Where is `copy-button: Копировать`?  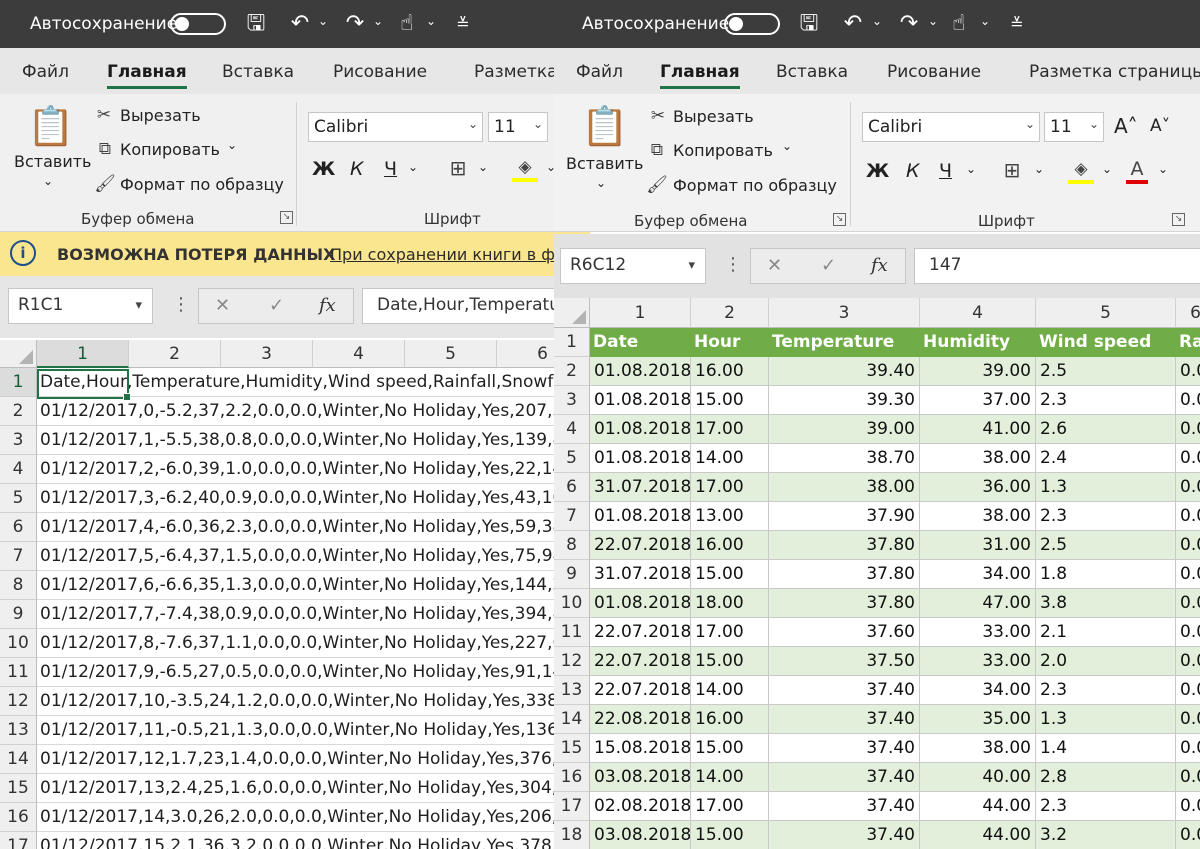 copy-button: Копировать is located at coordinates (723, 150).